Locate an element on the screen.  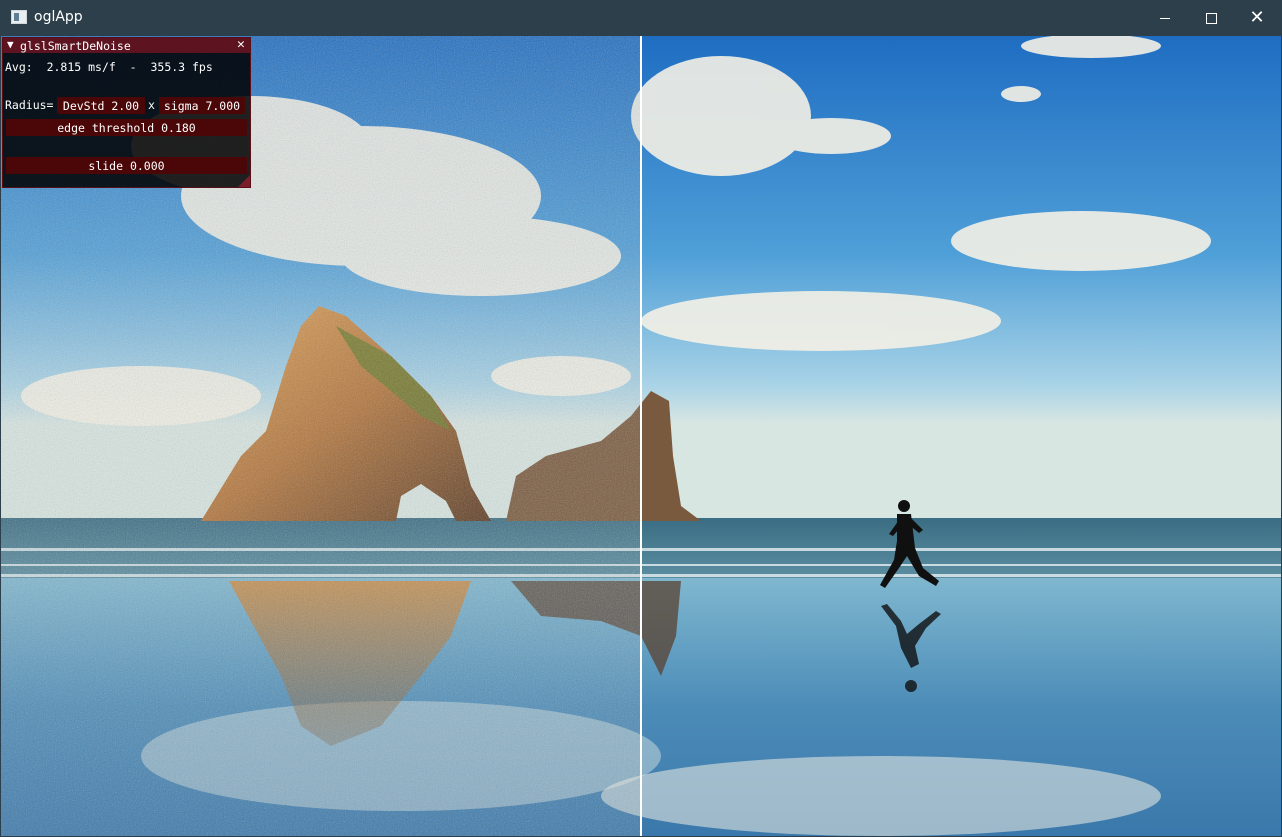
panel-header: ▼ glslSmartDeNoise ✕ is located at coordinates (126, 45).